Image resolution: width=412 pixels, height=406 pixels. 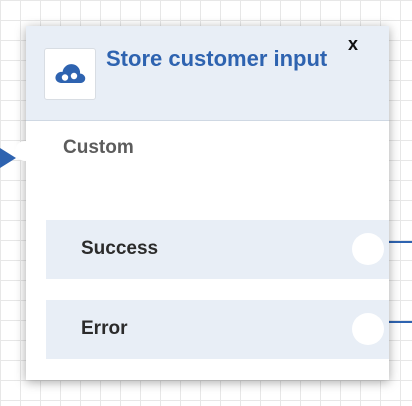 What do you see at coordinates (8, 158) in the screenshot?
I see `incoming-connector-arrow` at bounding box center [8, 158].